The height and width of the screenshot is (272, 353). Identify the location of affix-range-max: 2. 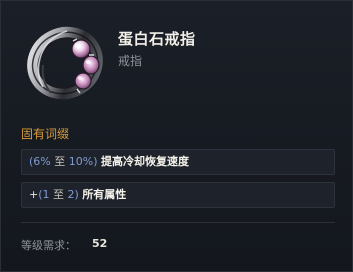
(71, 194).